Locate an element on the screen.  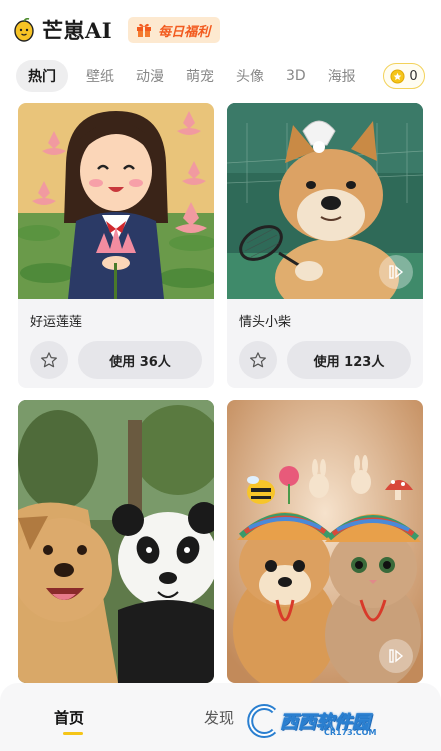
nav-home: 首页 is located at coordinates (69, 717).